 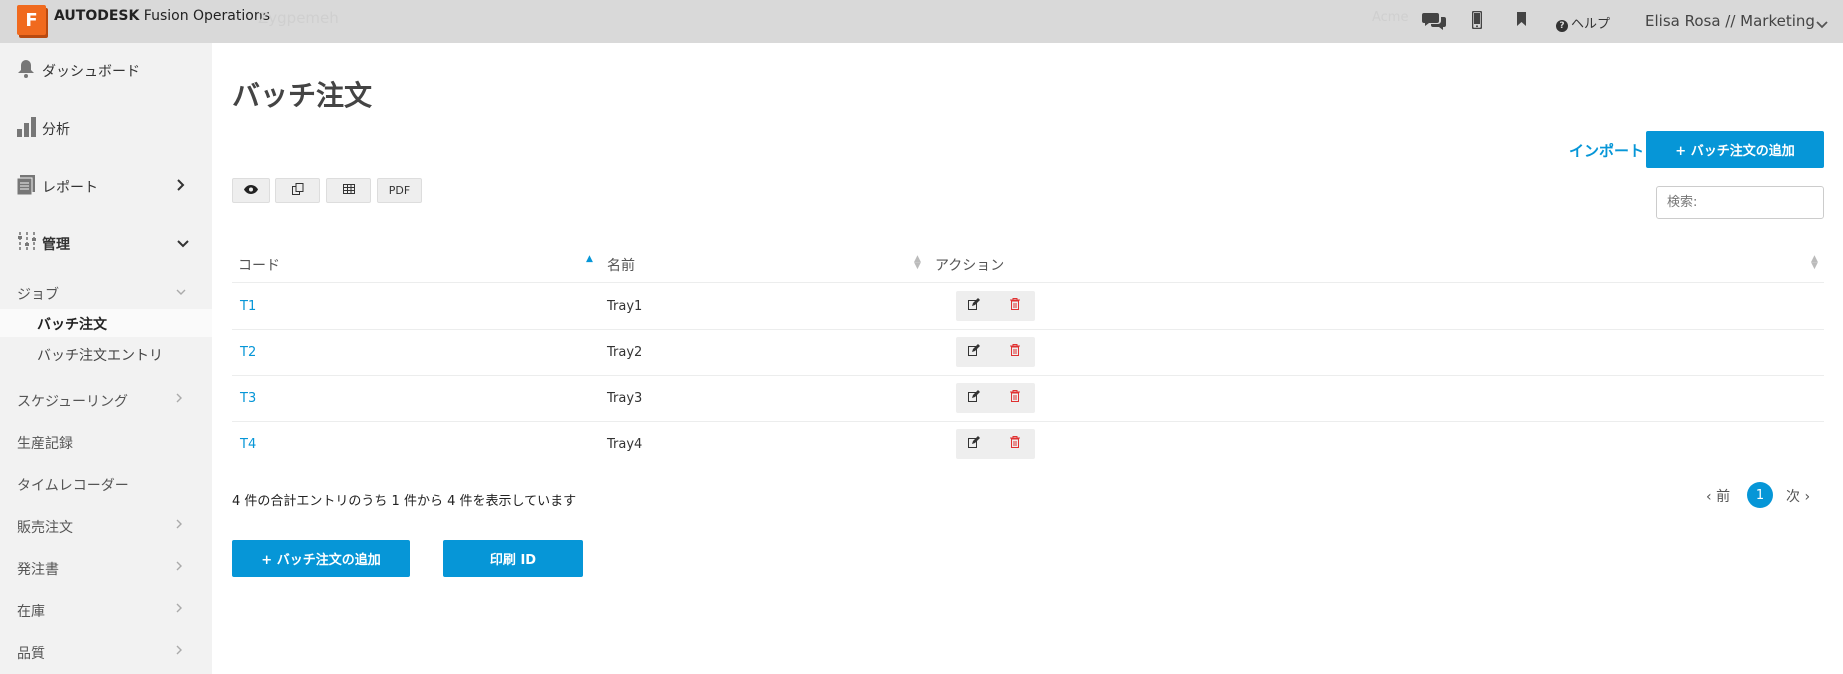 I want to click on sidebar-item-time-recorder: タイムレコーダー, so click(x=106, y=485).